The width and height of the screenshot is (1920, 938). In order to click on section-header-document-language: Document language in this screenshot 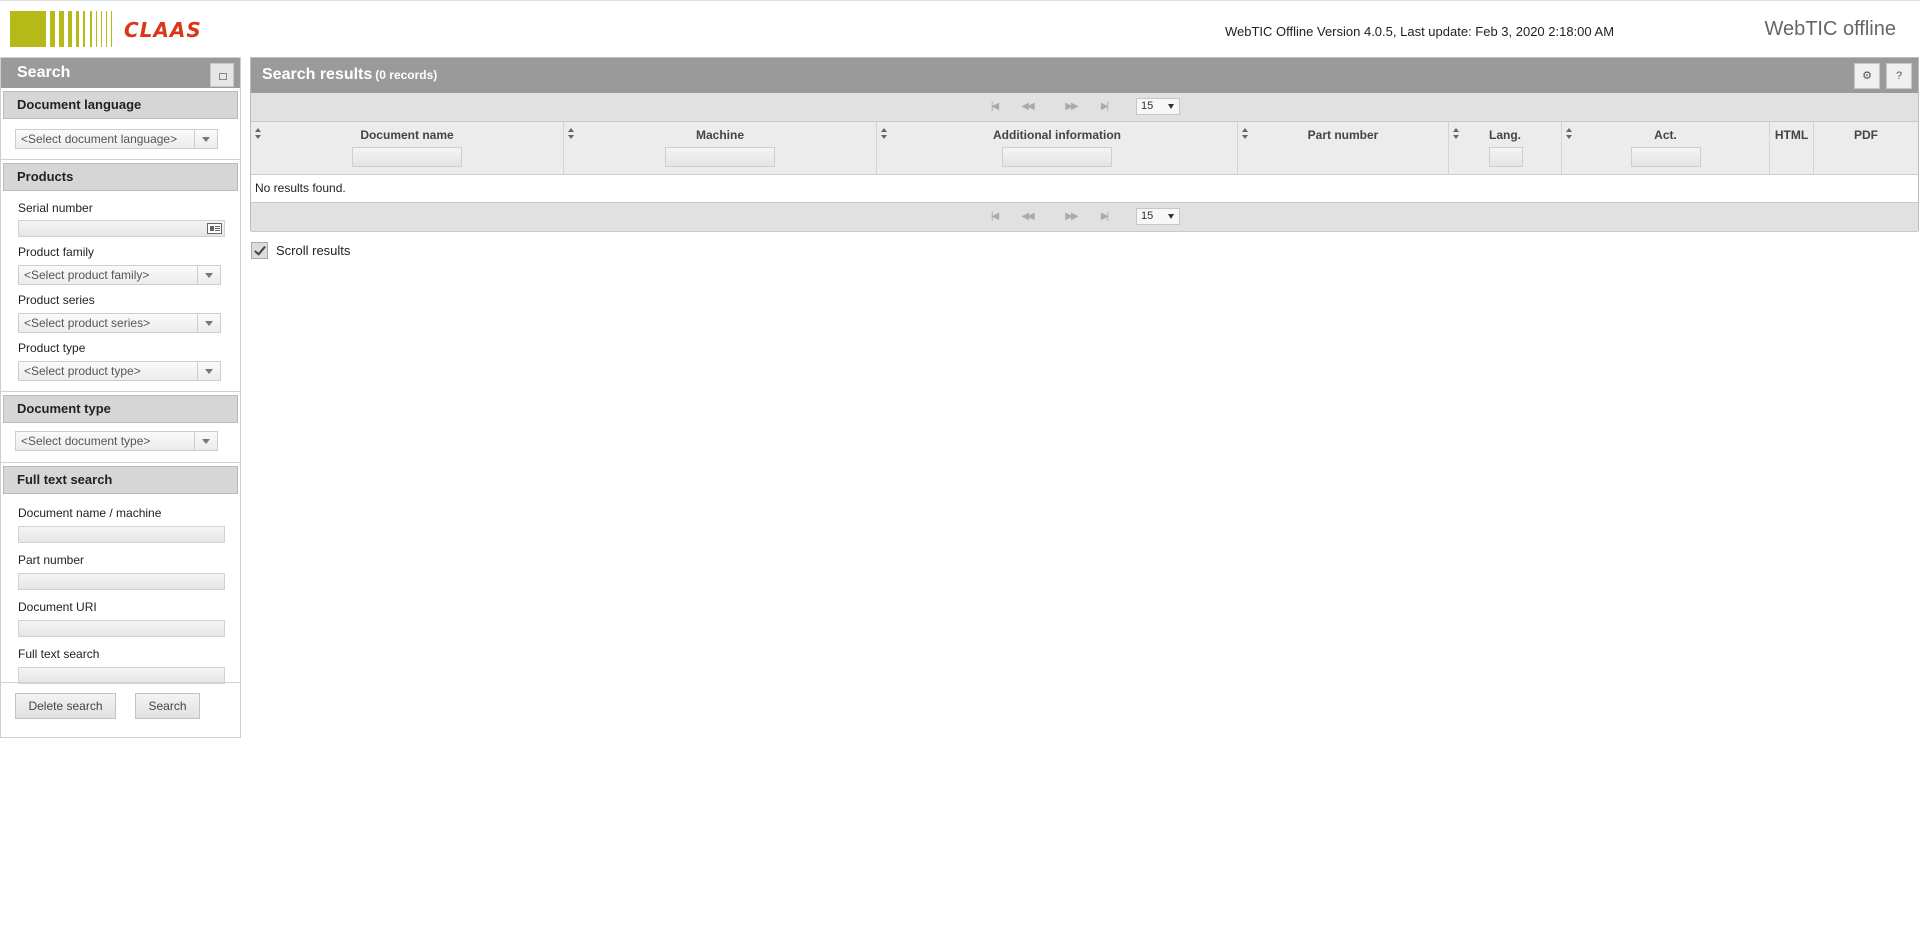, I will do `click(120, 105)`.